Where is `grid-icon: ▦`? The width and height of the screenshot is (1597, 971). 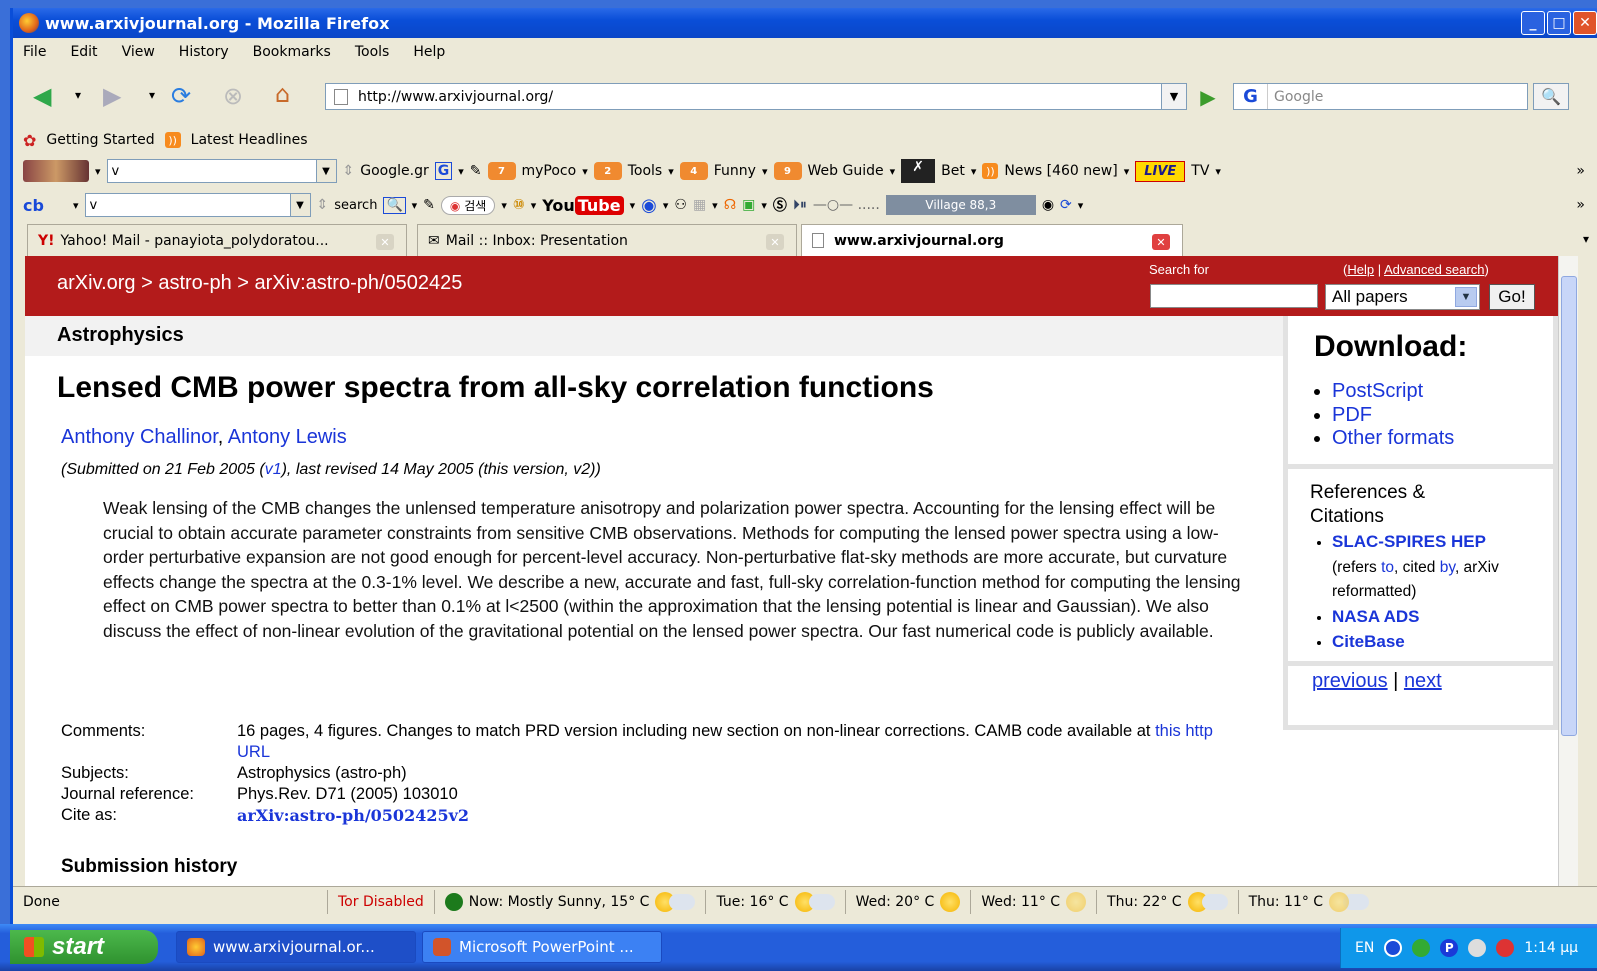 grid-icon: ▦ is located at coordinates (699, 205).